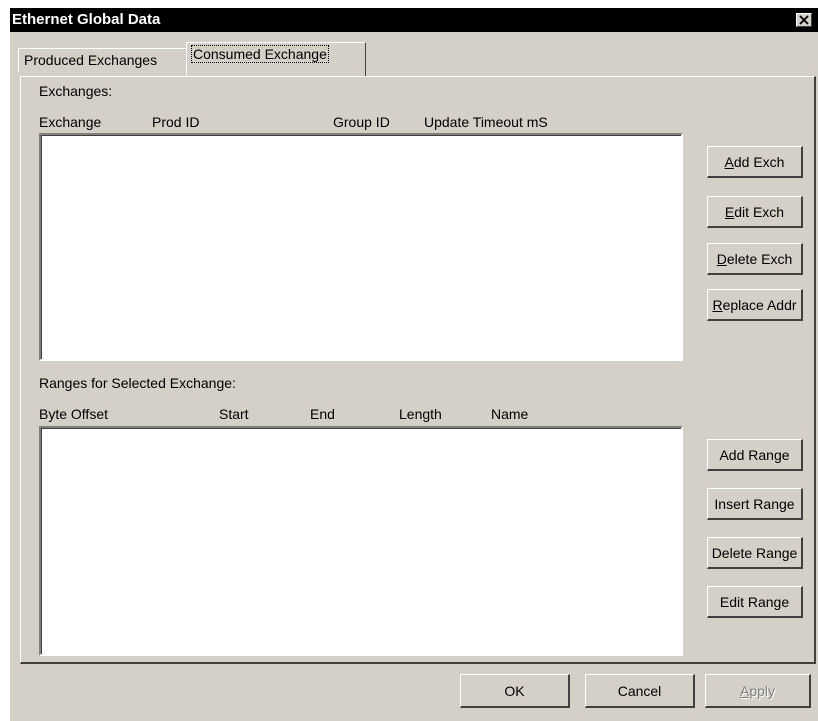  I want to click on tab-produced-exchanges-label: Produced Exchanges, so click(91, 60).